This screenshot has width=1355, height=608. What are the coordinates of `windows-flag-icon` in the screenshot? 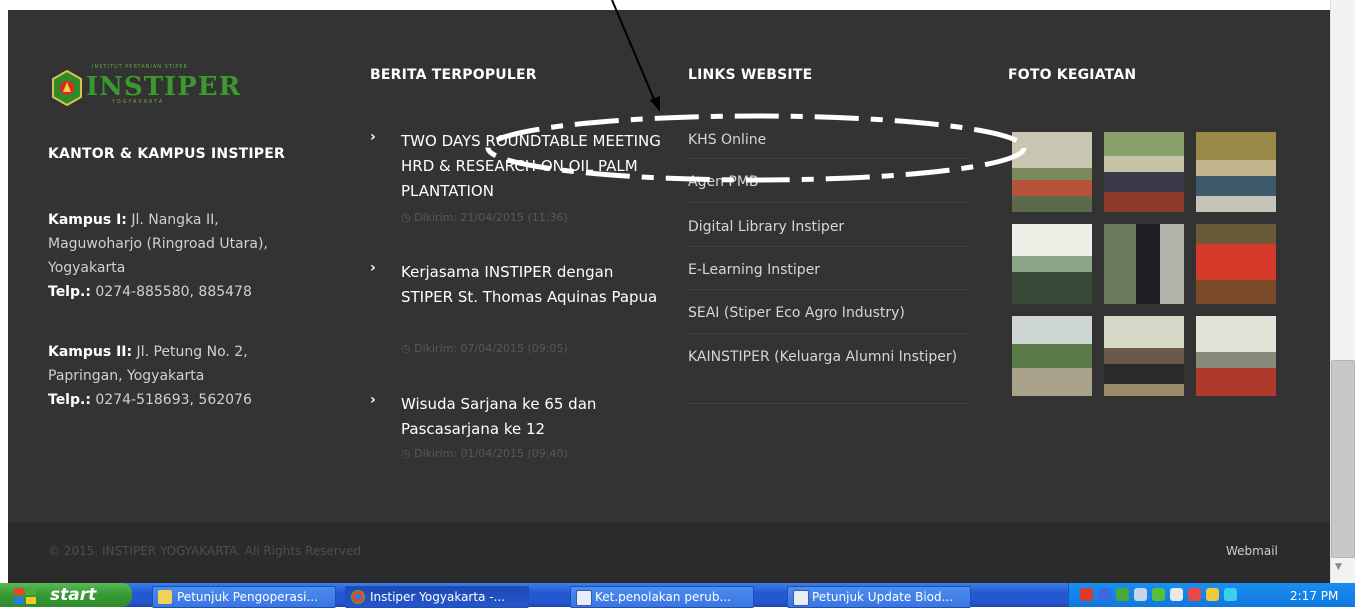 It's located at (25, 596).